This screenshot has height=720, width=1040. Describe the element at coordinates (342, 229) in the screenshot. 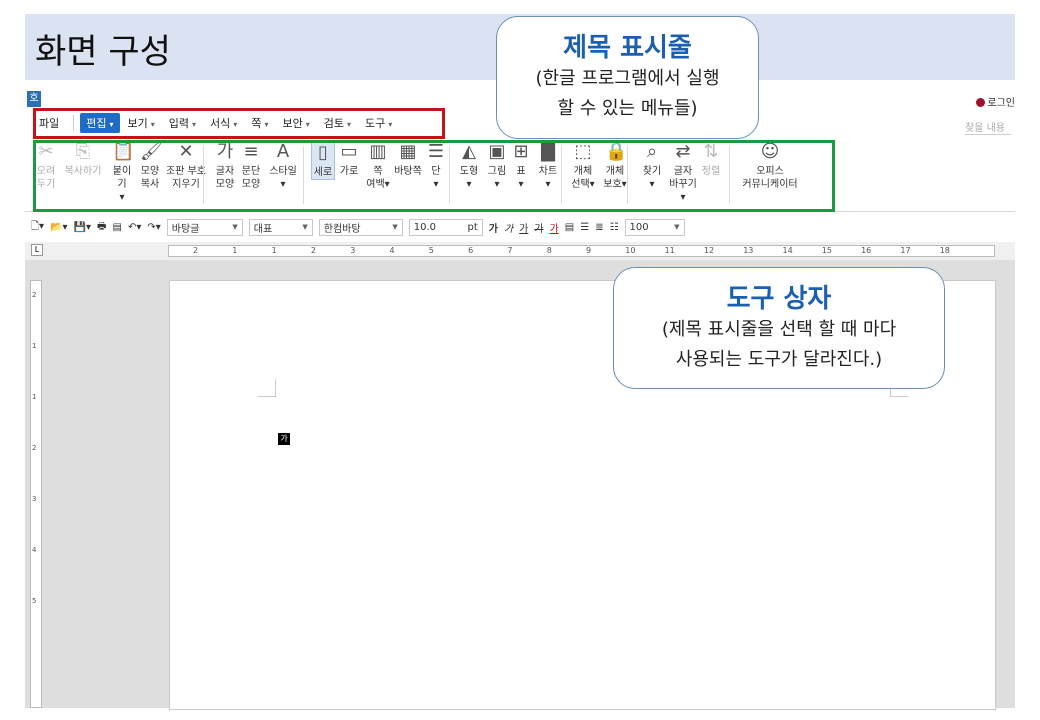

I see `font-value: 한컴바탕` at that location.